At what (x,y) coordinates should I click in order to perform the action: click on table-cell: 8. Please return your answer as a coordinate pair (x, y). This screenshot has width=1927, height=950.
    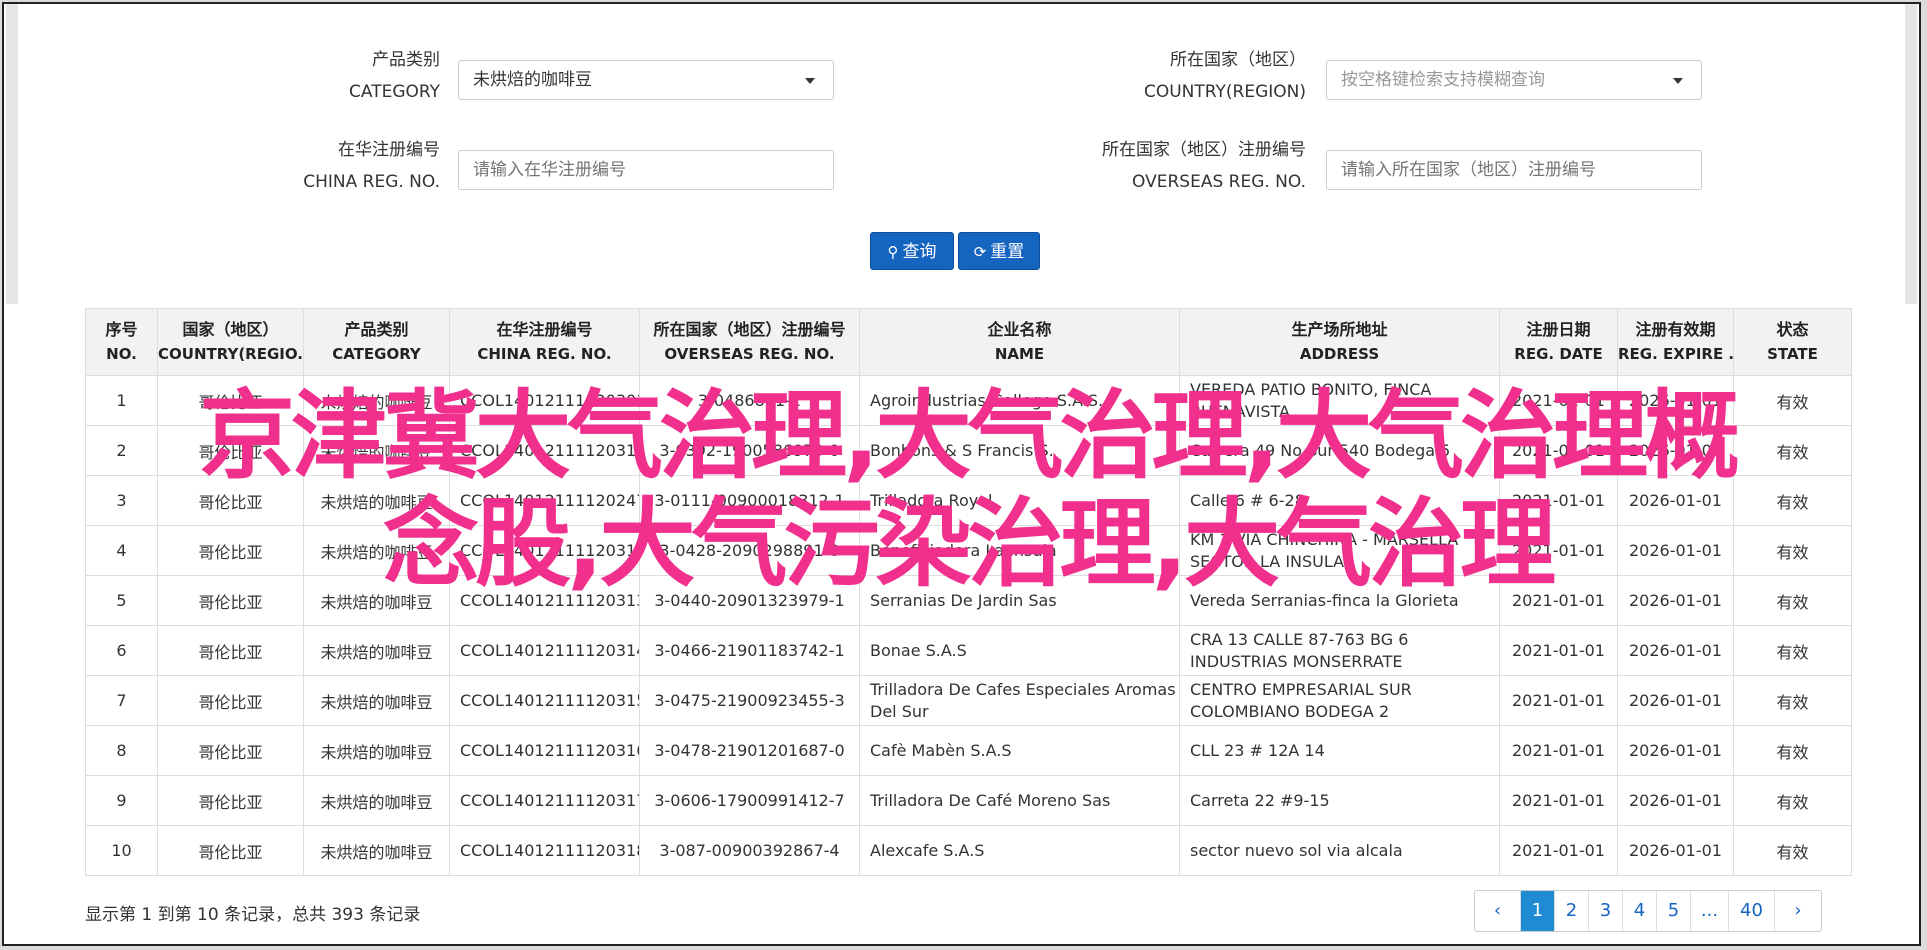
    Looking at the image, I should click on (121, 750).